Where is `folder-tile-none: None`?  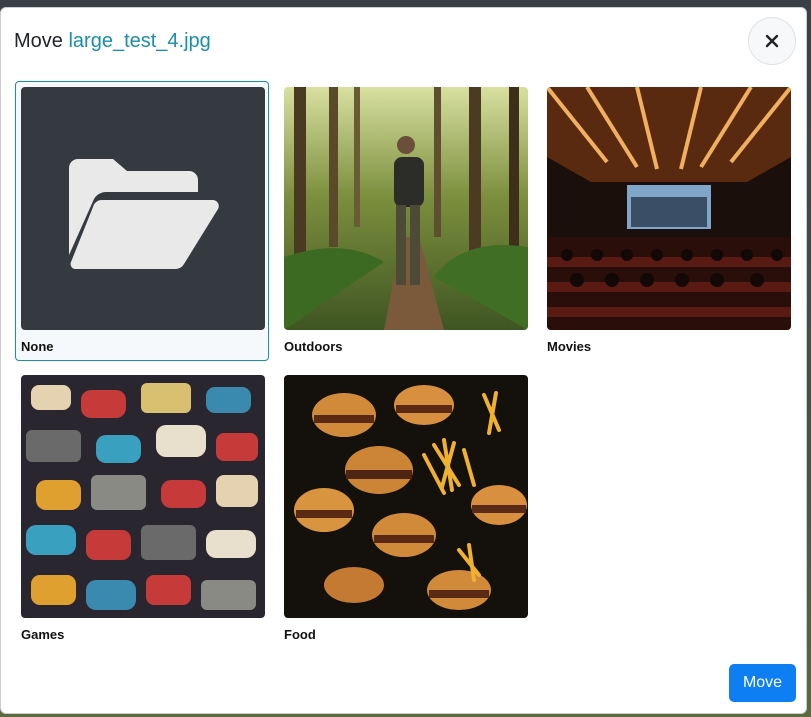
folder-tile-none: None is located at coordinates (142, 221).